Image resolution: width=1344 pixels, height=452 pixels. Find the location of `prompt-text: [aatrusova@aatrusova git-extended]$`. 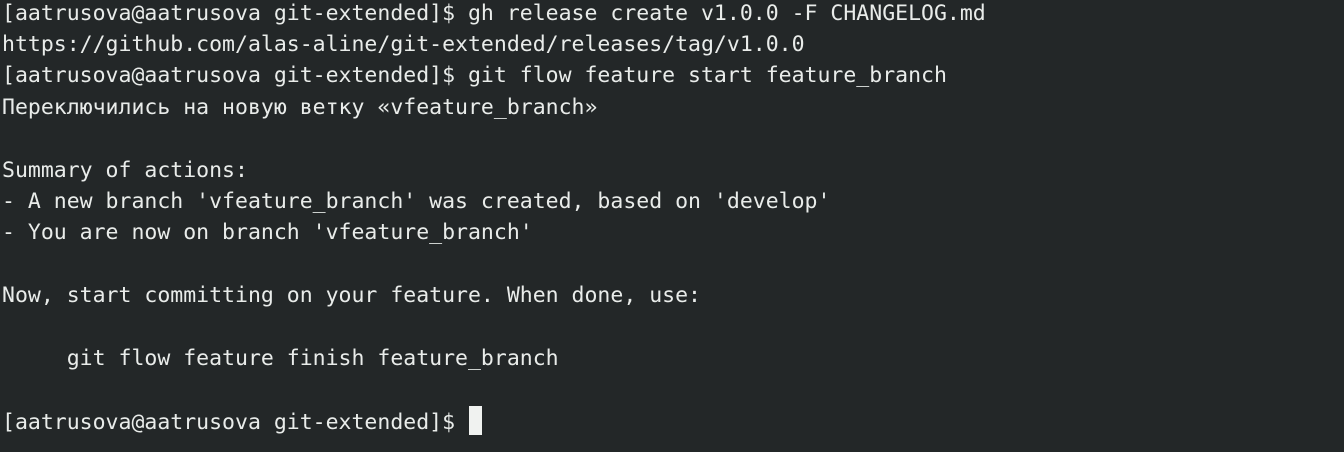

prompt-text: [aatrusova@aatrusova git-extended]$ is located at coordinates (235, 422).